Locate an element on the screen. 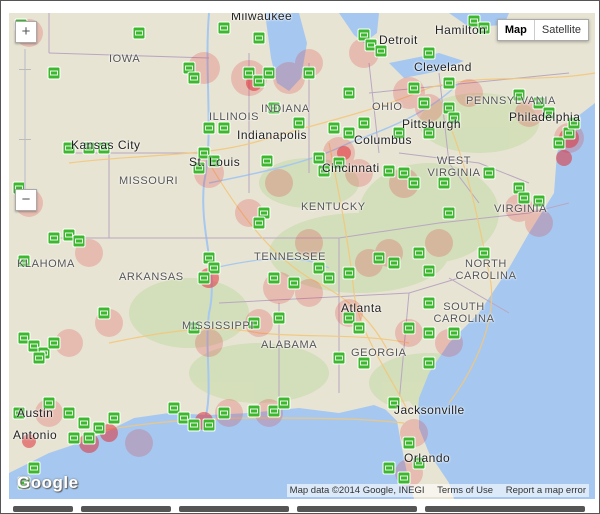 The height and width of the screenshot is (514, 600). city-label: Cincinnati is located at coordinates (351, 168).